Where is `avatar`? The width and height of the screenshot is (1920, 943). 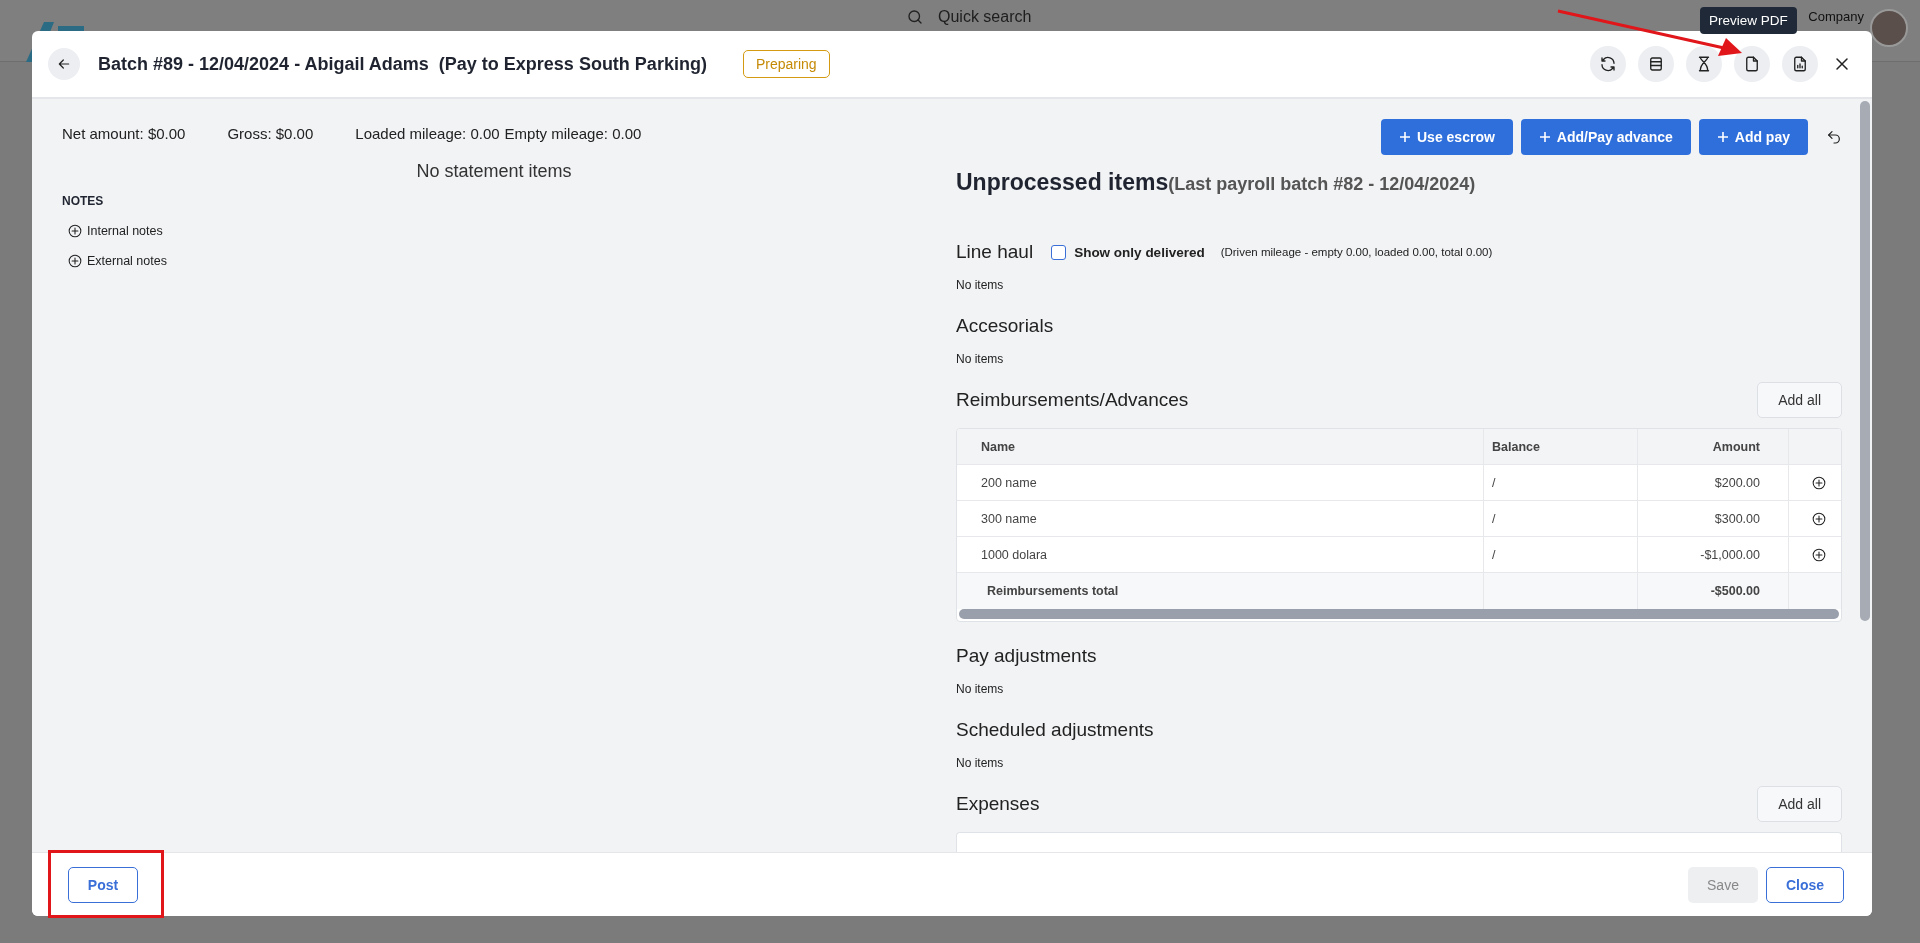
avatar is located at coordinates (1889, 27).